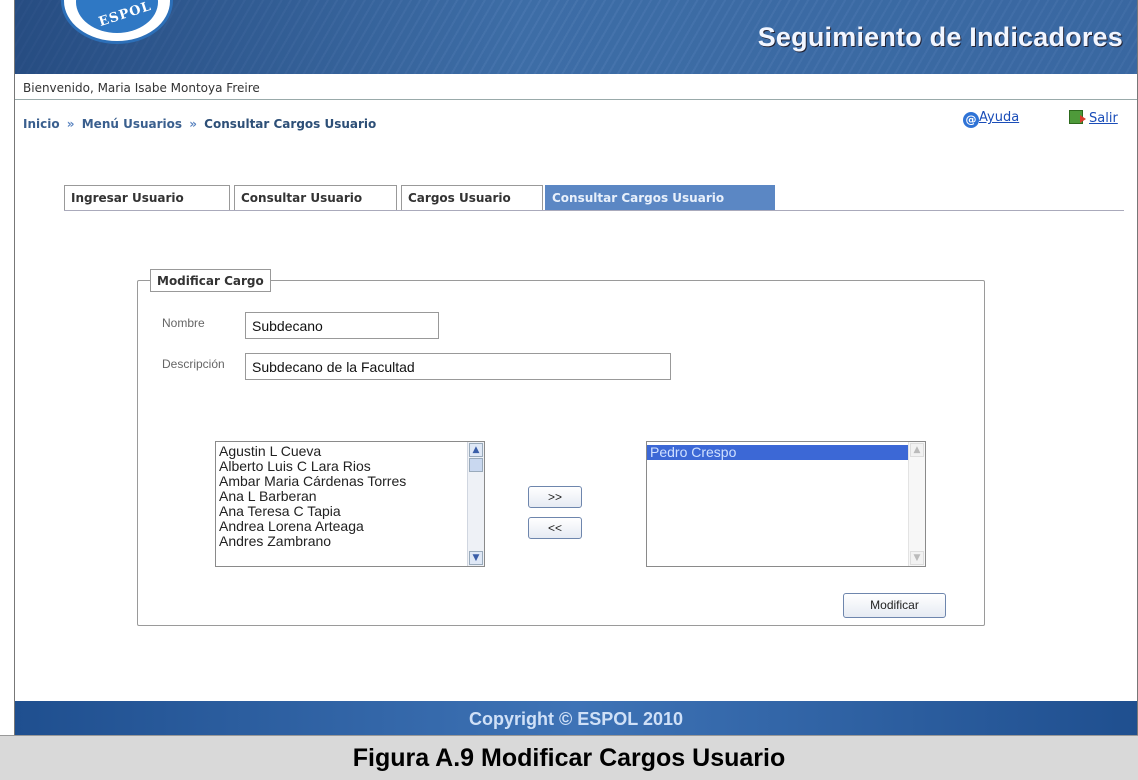 The height and width of the screenshot is (780, 1138). Describe the element at coordinates (193, 364) in the screenshot. I see `descripcion-label: Descripción` at that location.